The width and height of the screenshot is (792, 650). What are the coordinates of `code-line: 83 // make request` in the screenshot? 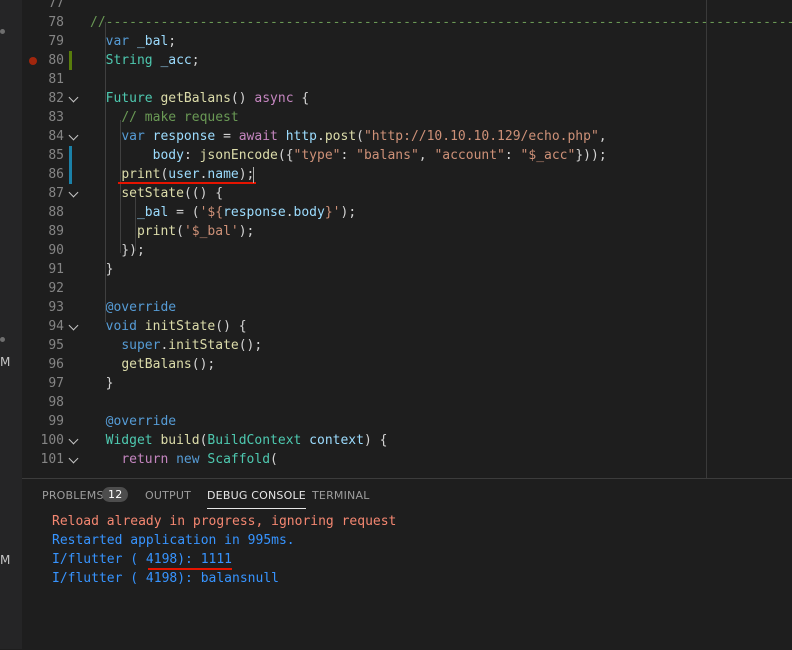 It's located at (407, 117).